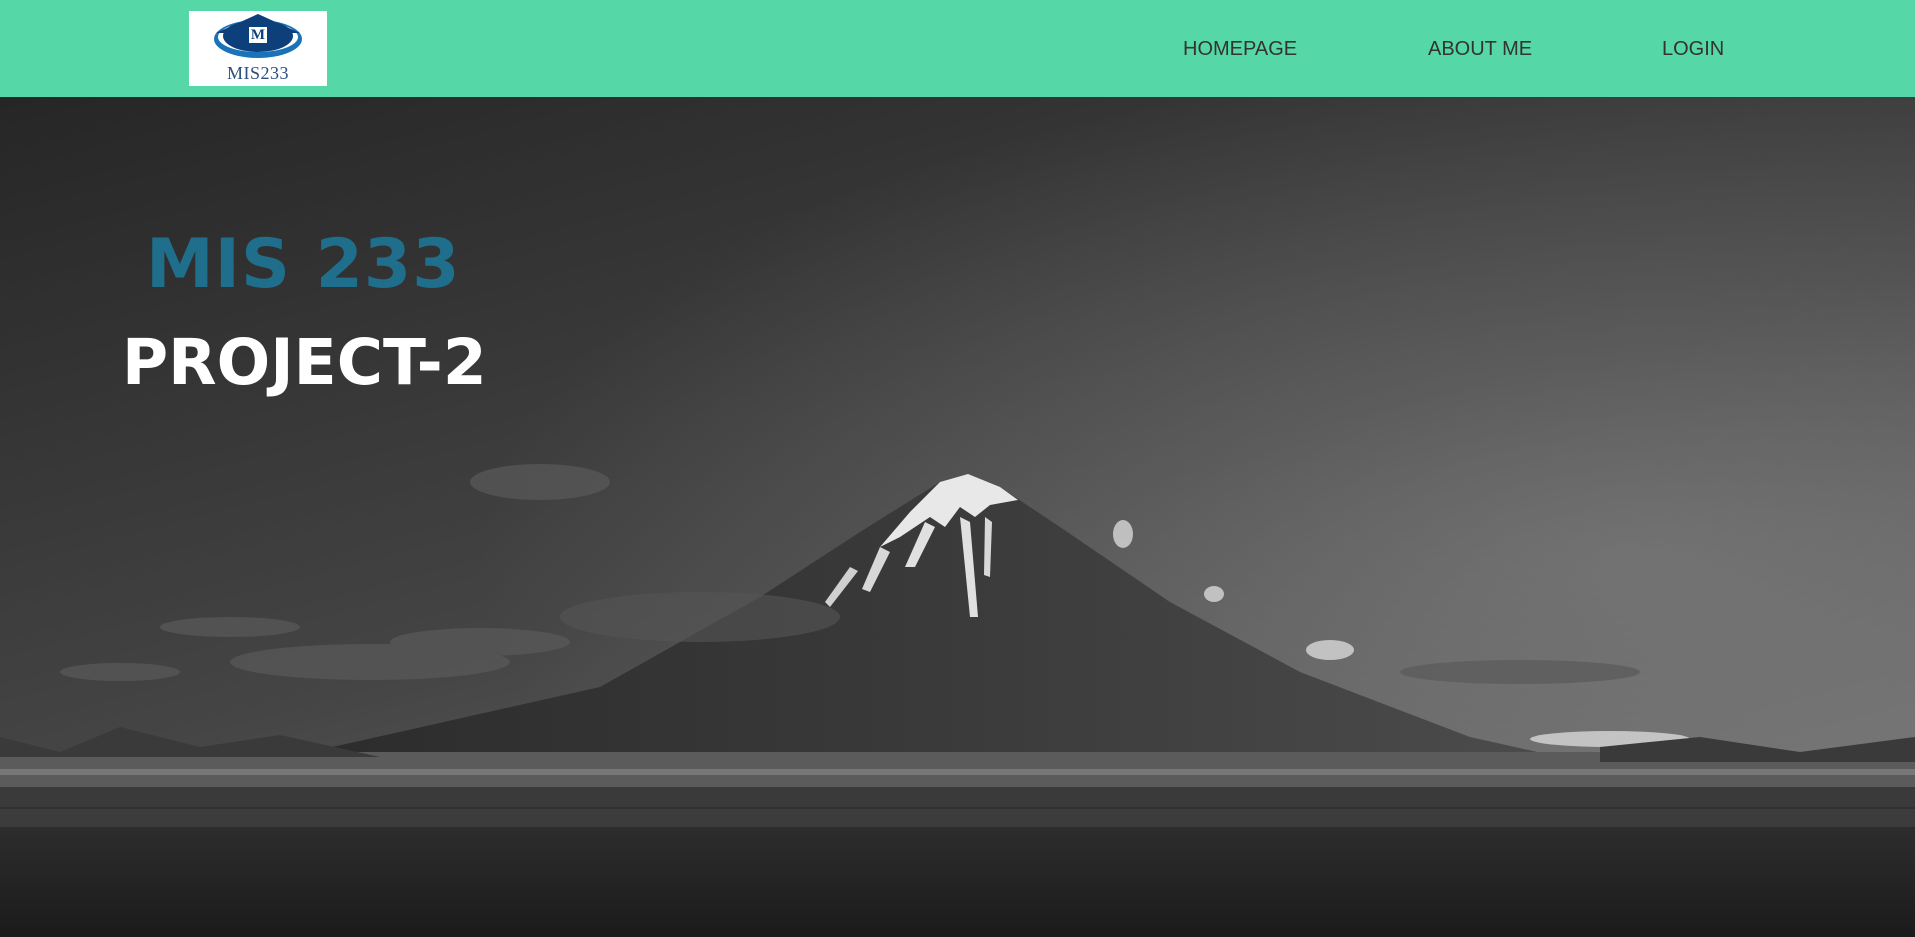 Image resolution: width=1915 pixels, height=937 pixels. What do you see at coordinates (303, 264) in the screenshot?
I see `hero-kicker: MIS 233` at bounding box center [303, 264].